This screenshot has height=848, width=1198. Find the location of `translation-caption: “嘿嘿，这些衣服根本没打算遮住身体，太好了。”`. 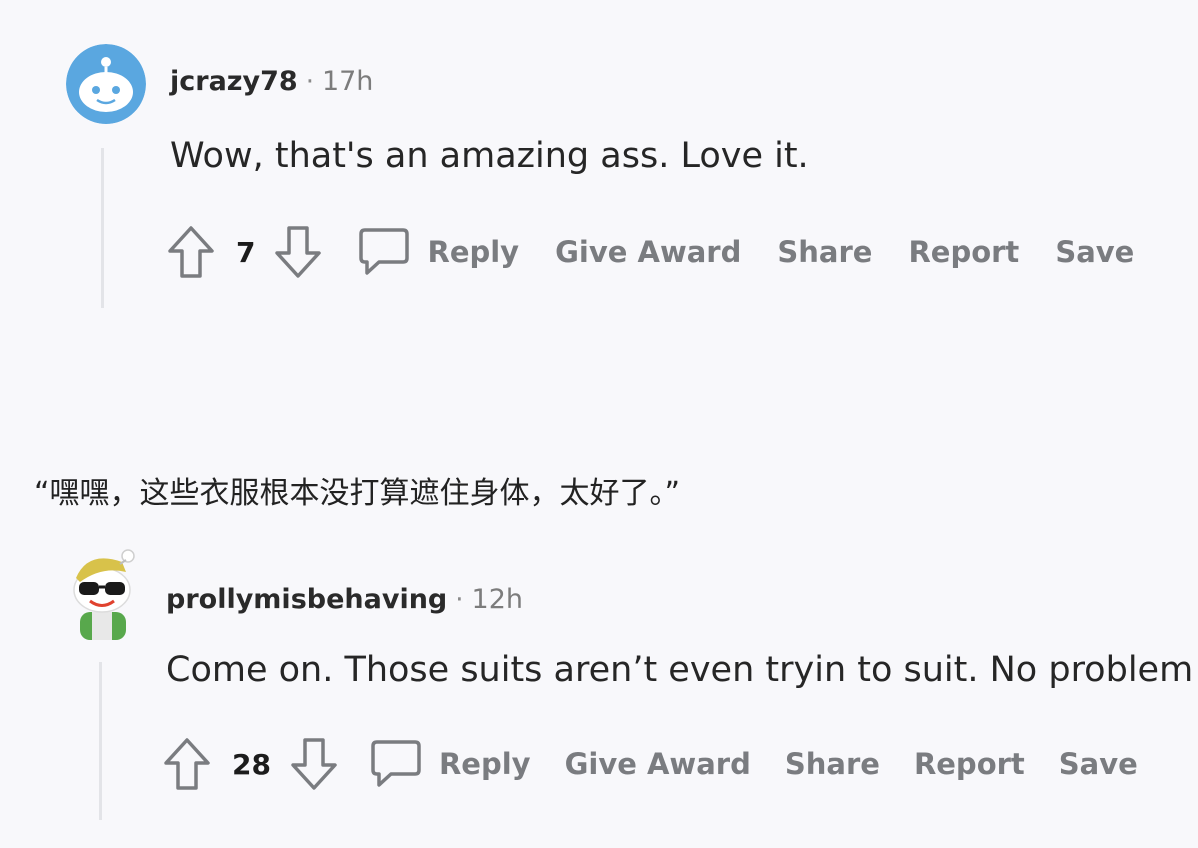

translation-caption: “嘿嘿，这些衣服根本没打算遮住身体，太好了。” is located at coordinates (357, 493).